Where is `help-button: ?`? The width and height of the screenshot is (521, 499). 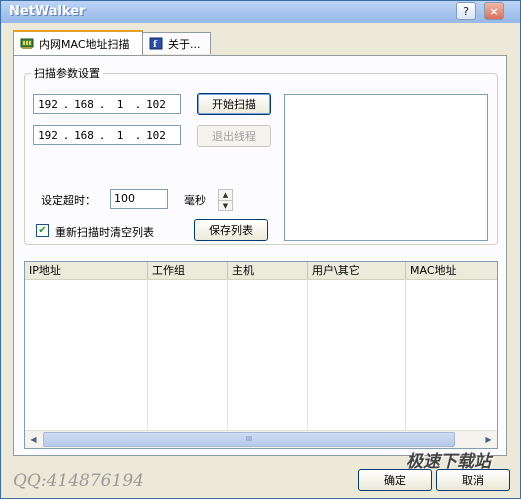
help-button: ? is located at coordinates (466, 11).